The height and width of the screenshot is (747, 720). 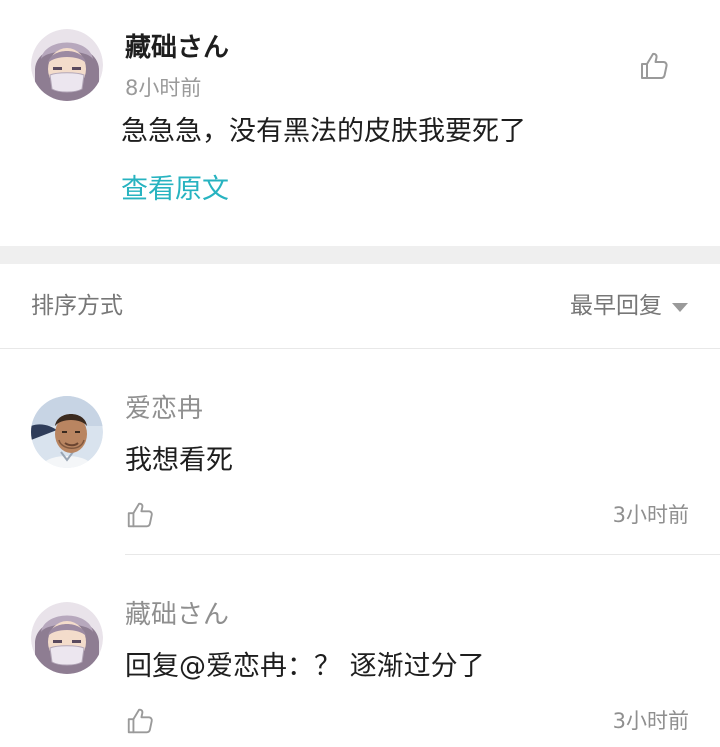 I want to click on sort-bar: 排序方式 最早回复, so click(x=360, y=306).